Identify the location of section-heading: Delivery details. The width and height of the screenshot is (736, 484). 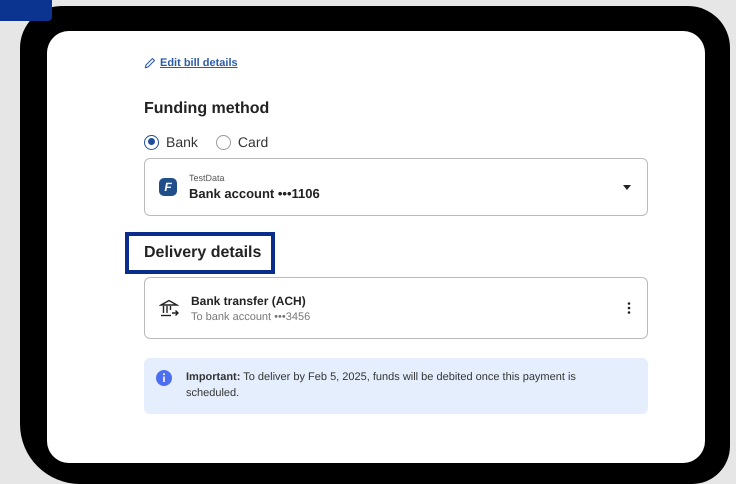
(200, 253).